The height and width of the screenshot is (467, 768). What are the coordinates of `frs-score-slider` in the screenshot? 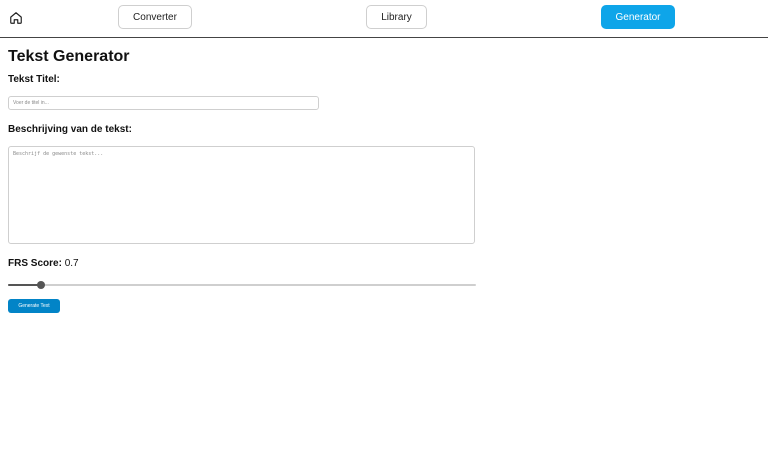 It's located at (242, 285).